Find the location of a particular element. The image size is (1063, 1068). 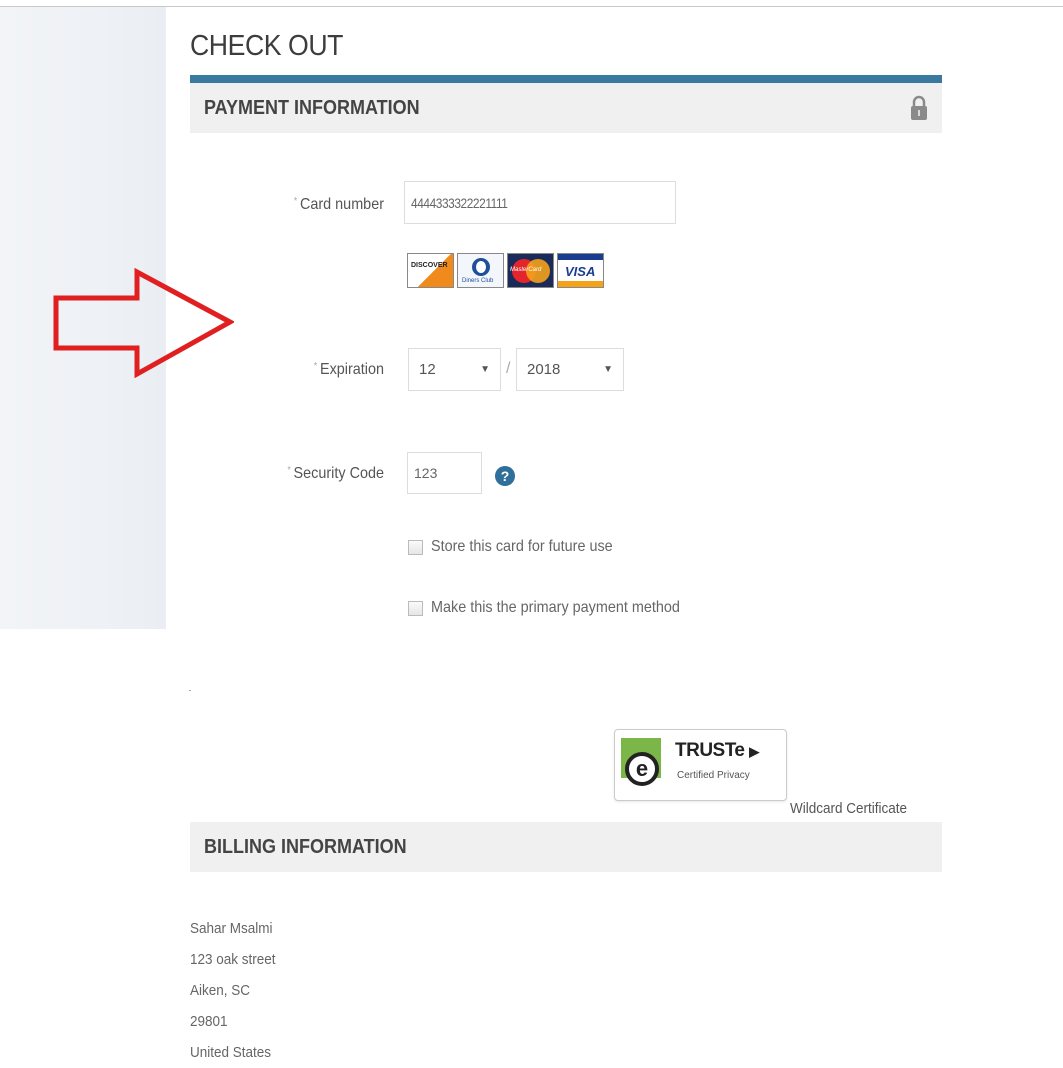

visa-card-icon: VISA is located at coordinates (580, 270).